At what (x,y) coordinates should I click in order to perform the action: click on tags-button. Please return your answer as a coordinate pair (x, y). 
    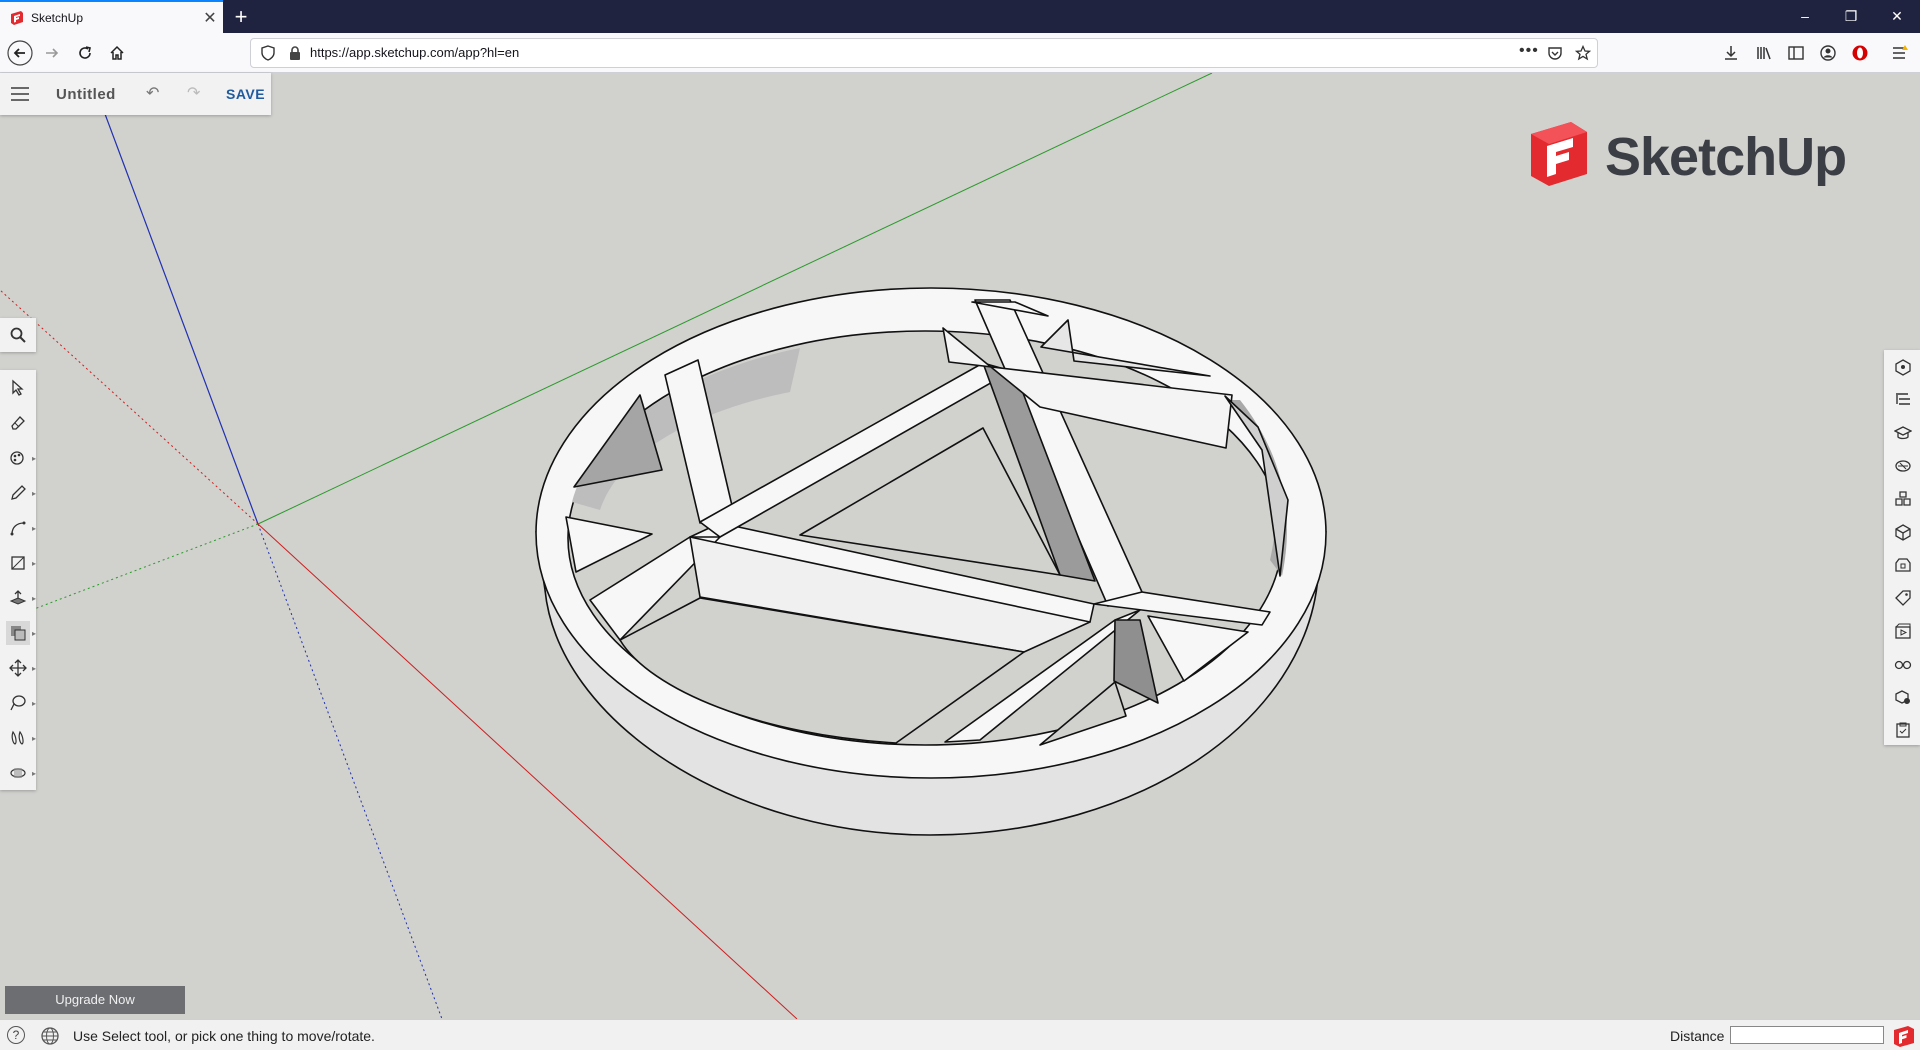
    Looking at the image, I should click on (1903, 598).